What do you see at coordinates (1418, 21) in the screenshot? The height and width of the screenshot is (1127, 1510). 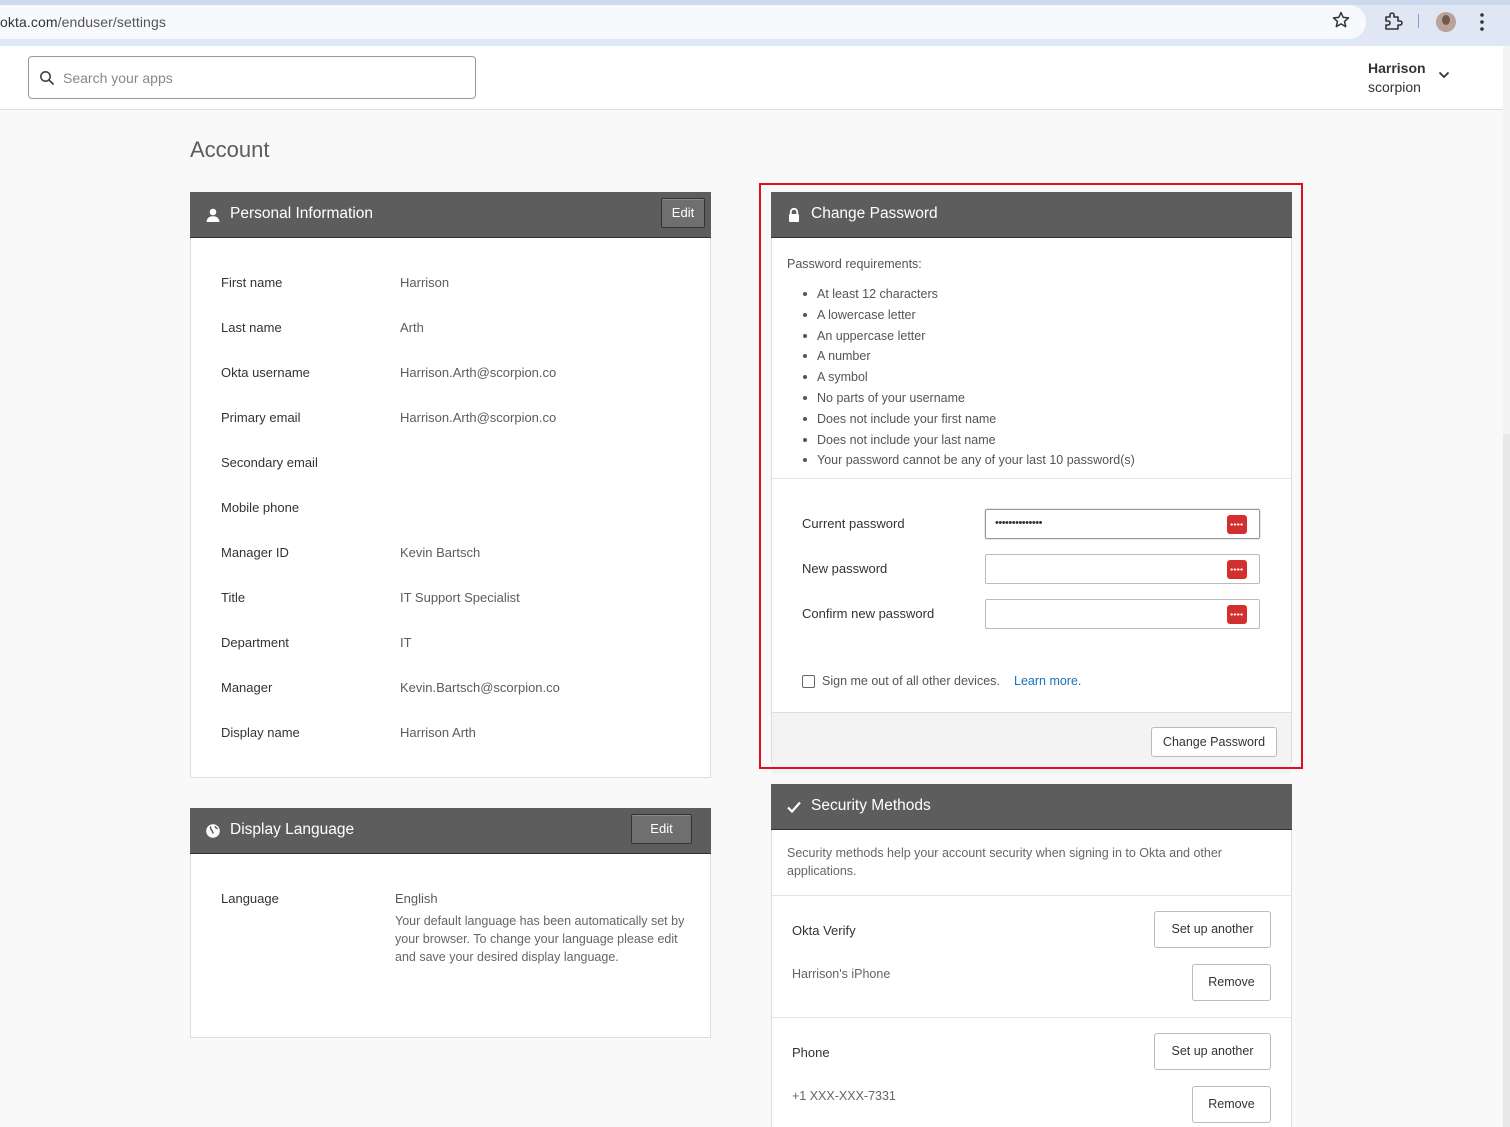 I see `toolbar-separator` at bounding box center [1418, 21].